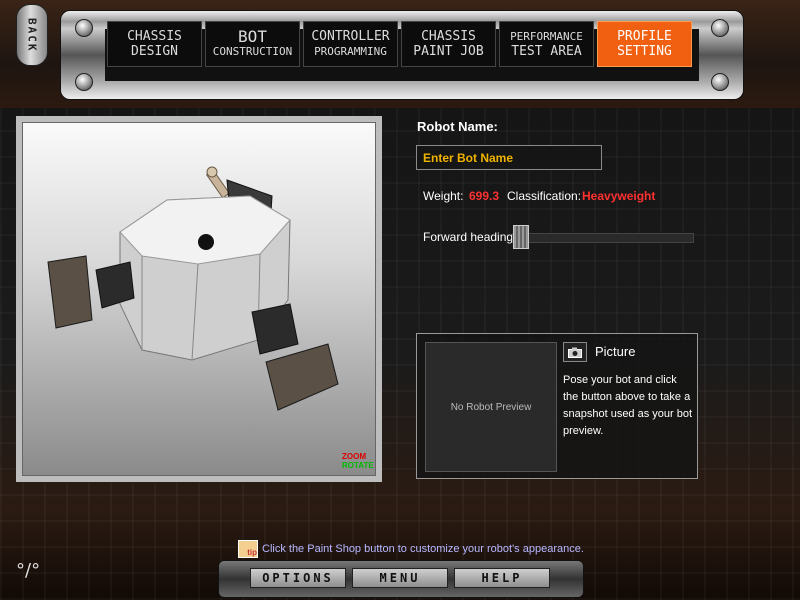  I want to click on help-button: HELP, so click(502, 578).